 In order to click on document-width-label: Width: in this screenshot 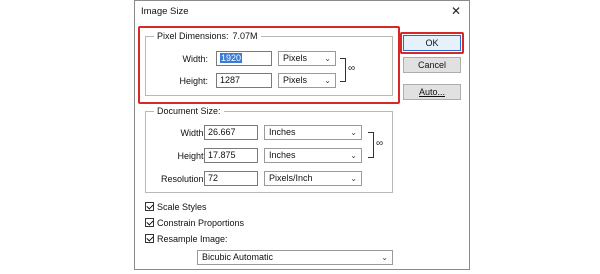, I will do `click(193, 133)`.